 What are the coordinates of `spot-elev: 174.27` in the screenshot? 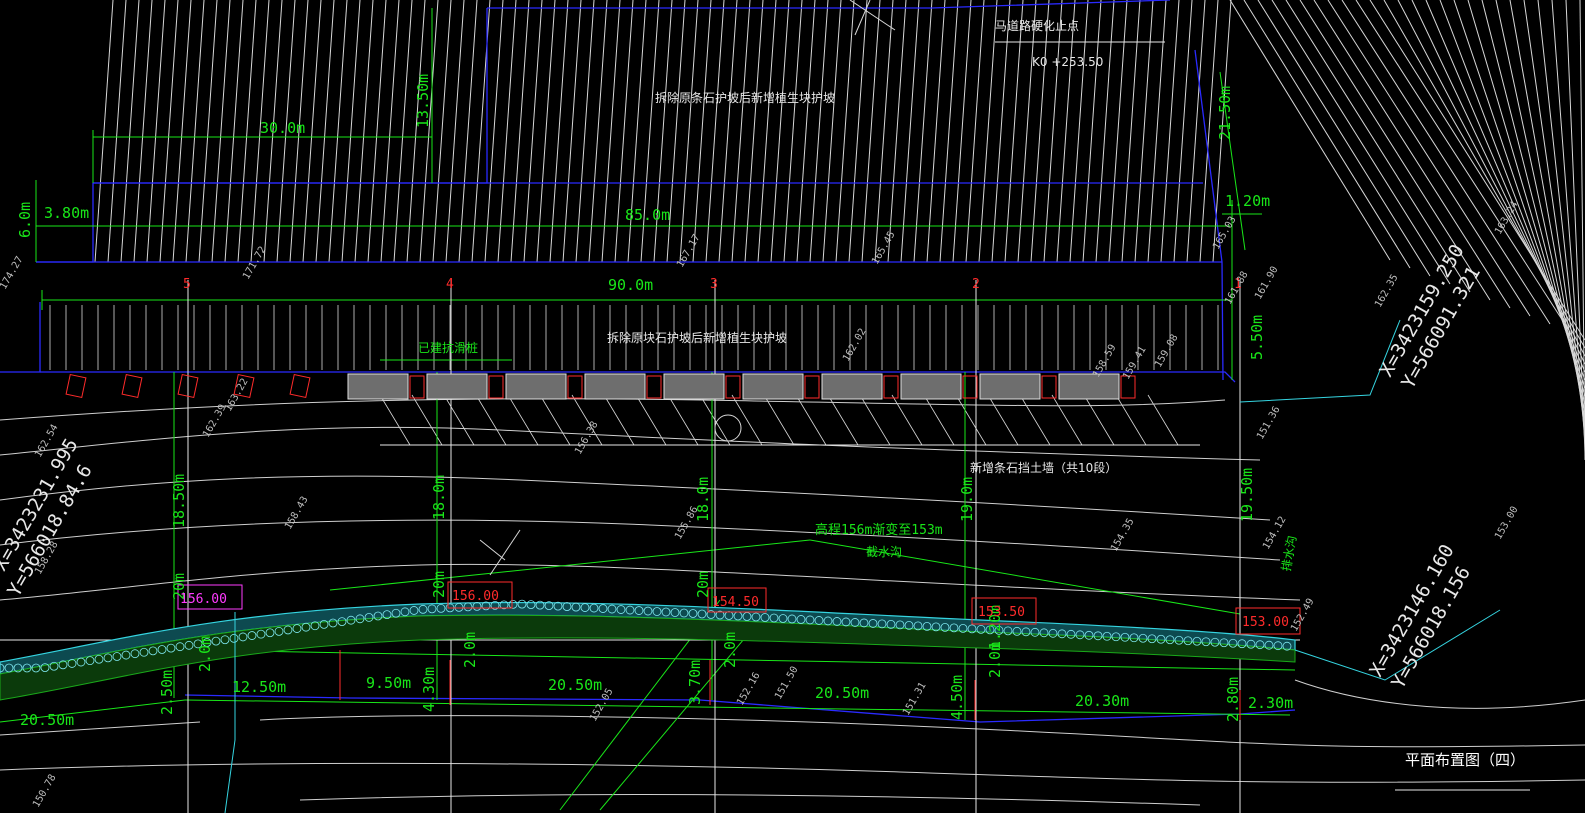 It's located at (13, 273).